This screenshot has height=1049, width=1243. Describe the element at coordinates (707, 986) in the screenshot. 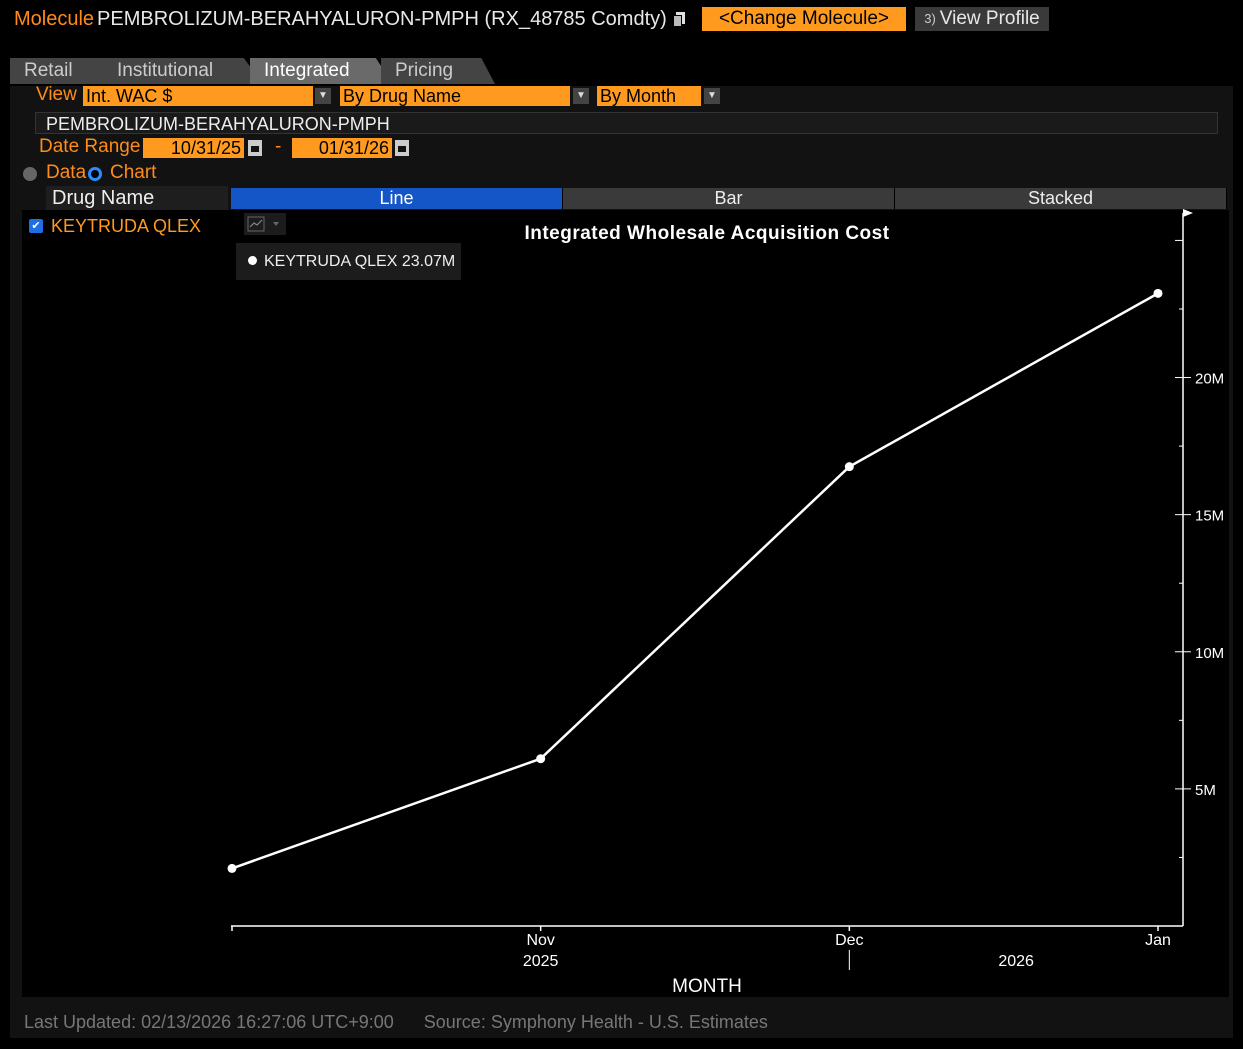

I see `x-axis-label: MONTH` at that location.